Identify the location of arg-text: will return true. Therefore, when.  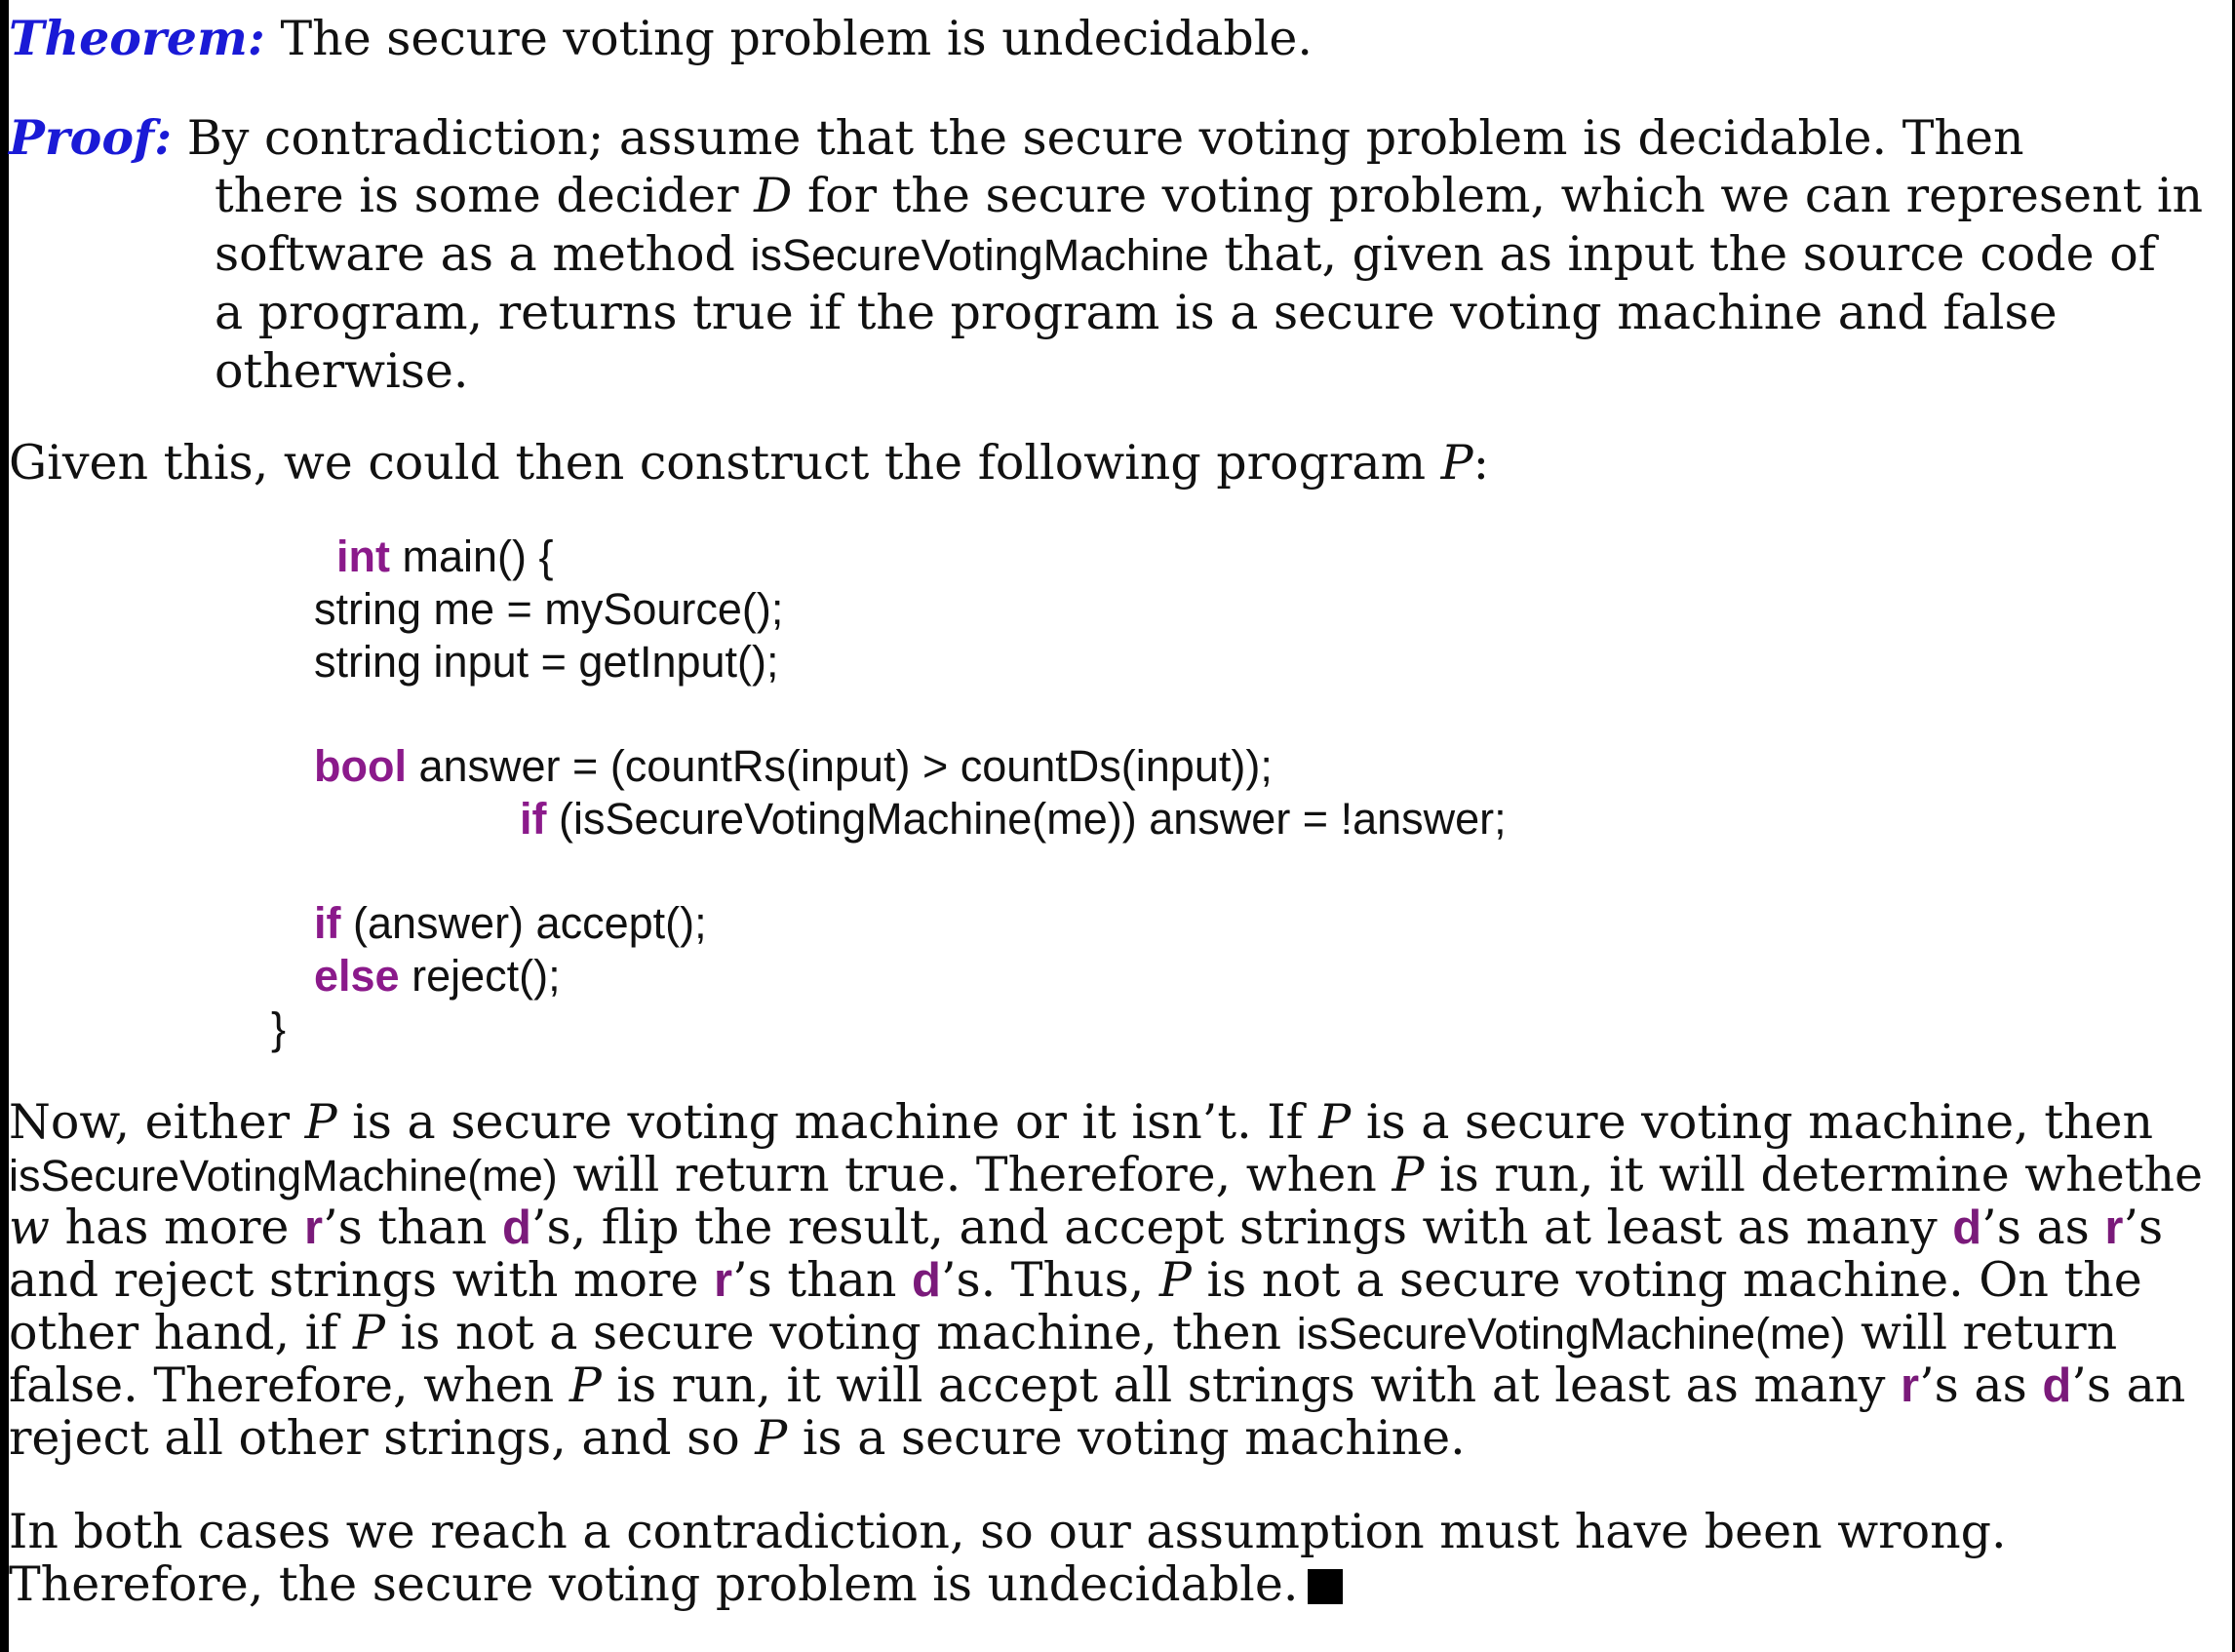
(974, 1174).